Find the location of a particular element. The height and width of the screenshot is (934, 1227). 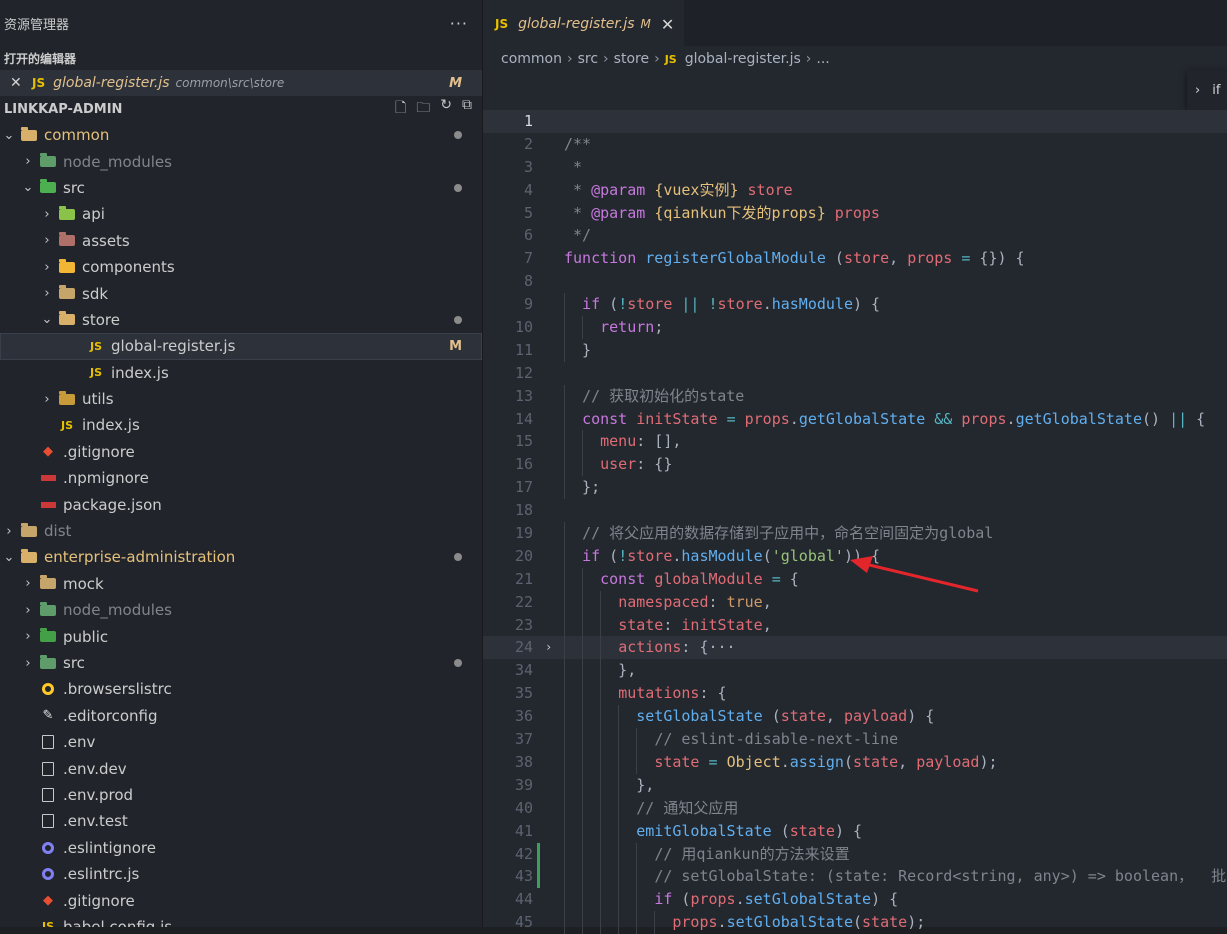

code-line: 5 * @param {qiankun下发的props} props is located at coordinates (855, 213).